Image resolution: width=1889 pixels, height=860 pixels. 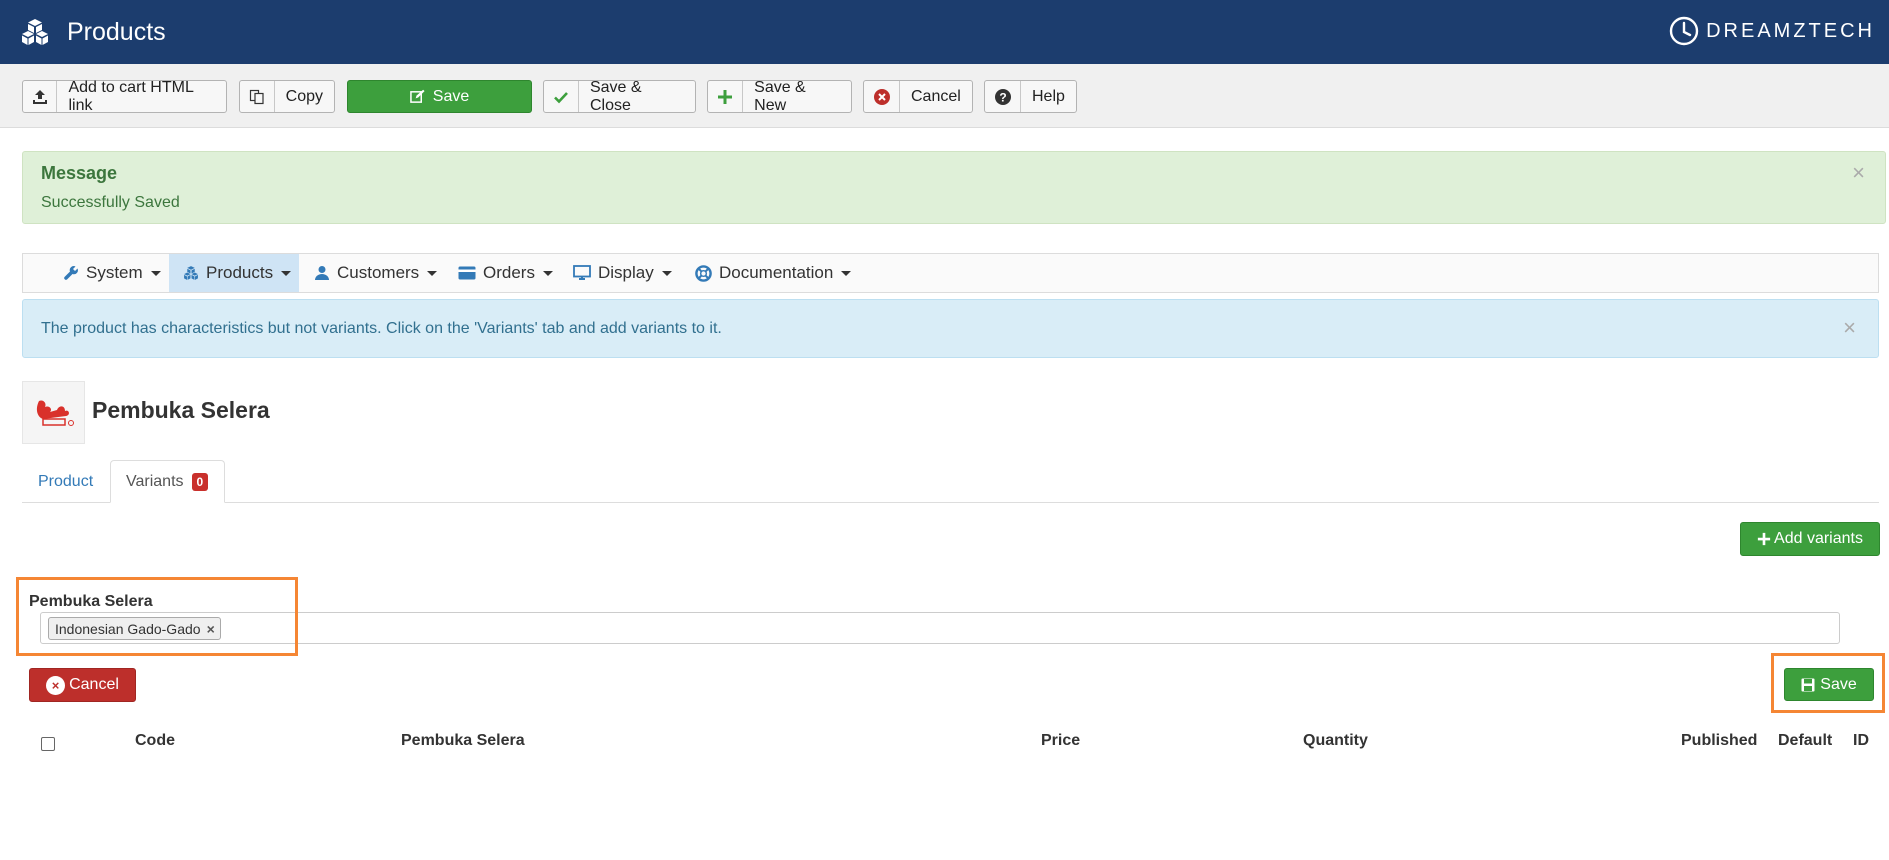 I want to click on tab-product-label: Product, so click(x=66, y=481).